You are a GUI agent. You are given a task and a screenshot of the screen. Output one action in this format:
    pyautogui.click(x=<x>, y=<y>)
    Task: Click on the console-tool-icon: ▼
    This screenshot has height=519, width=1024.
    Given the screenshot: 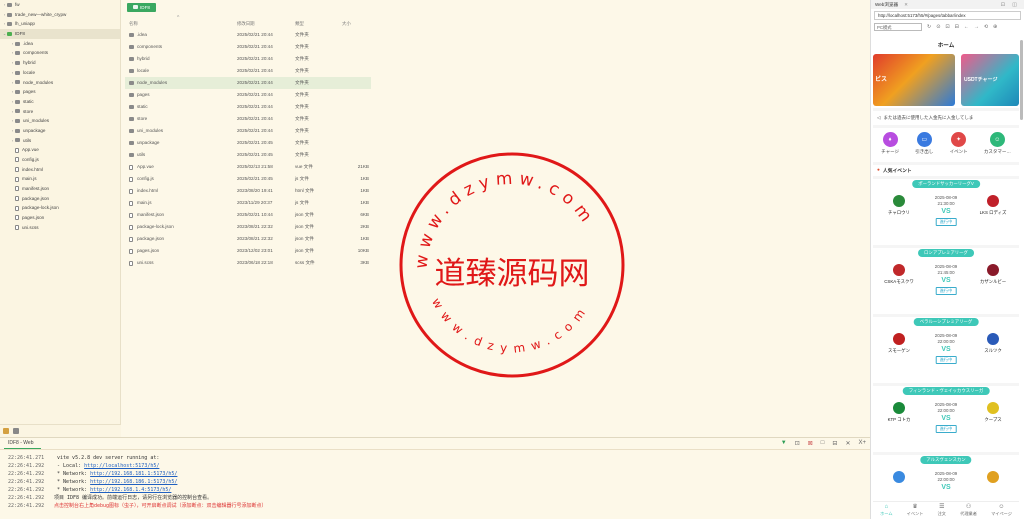 What is the action you would take?
    pyautogui.click(x=784, y=443)
    